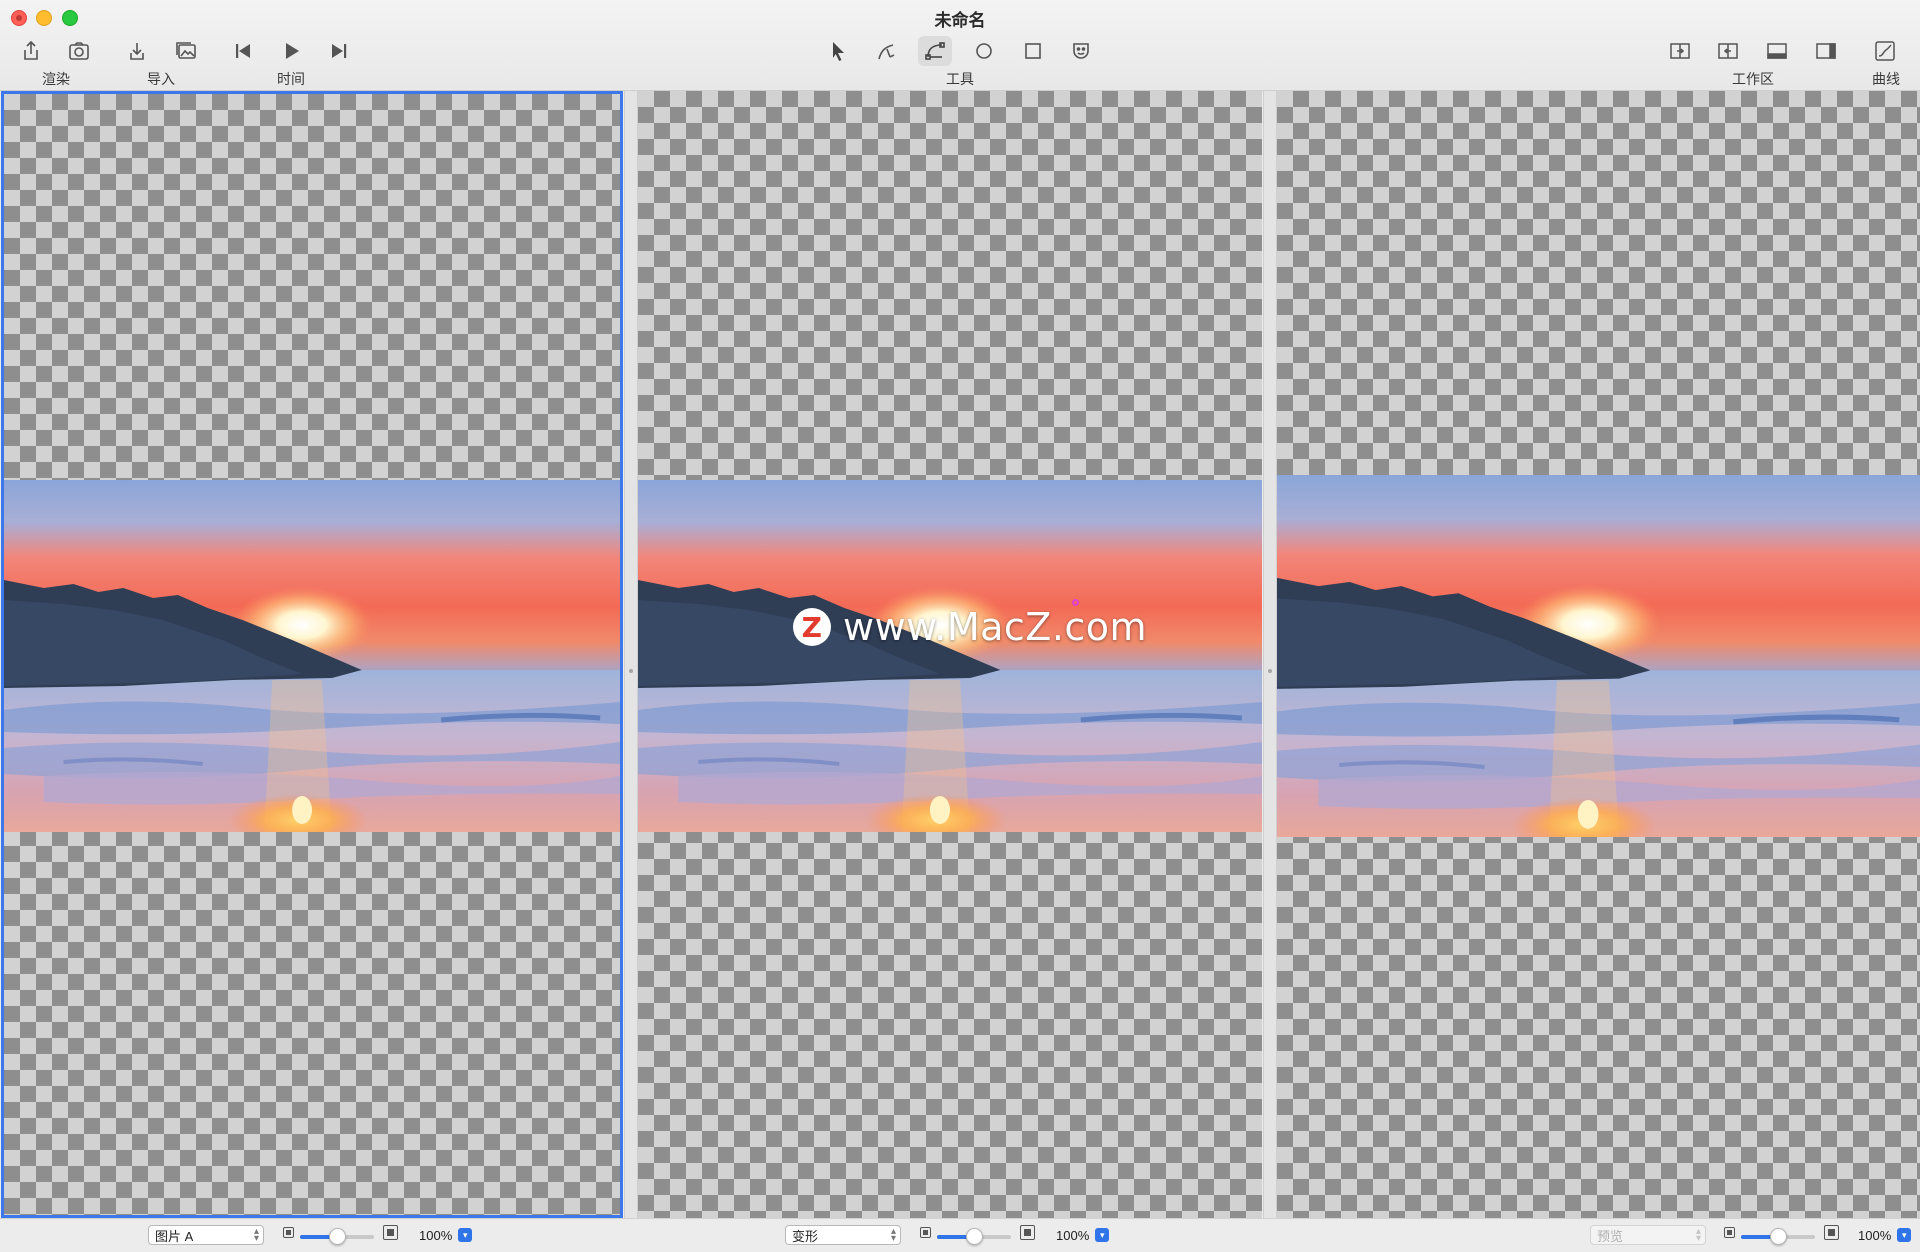 The image size is (1920, 1252). I want to click on center-zoom-value: 100%, so click(1073, 1235).